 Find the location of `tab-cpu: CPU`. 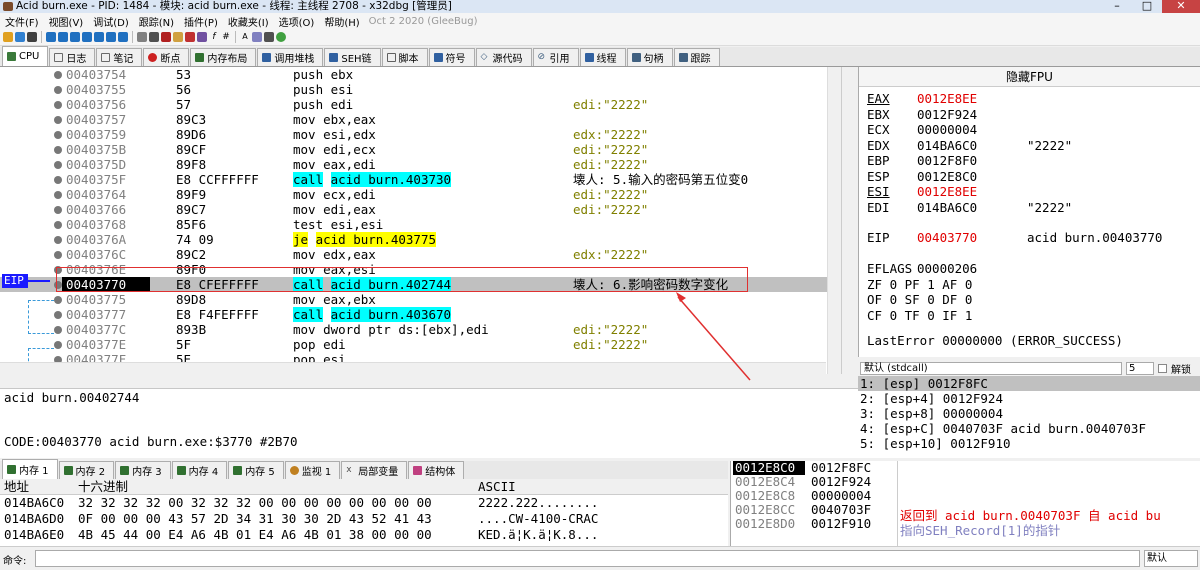

tab-cpu: CPU is located at coordinates (25, 56).